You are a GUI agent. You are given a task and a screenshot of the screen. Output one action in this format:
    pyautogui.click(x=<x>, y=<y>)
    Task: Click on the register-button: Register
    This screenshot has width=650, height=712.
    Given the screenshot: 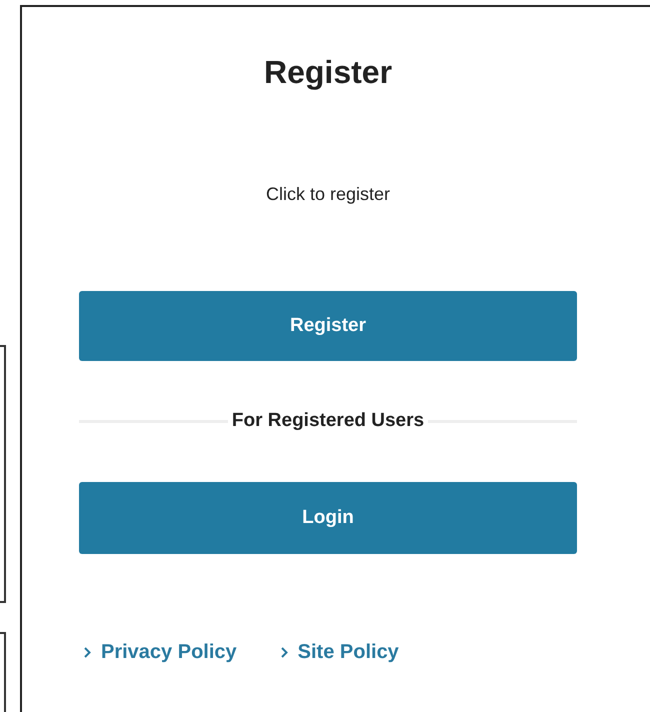 What is the action you would take?
    pyautogui.click(x=328, y=326)
    